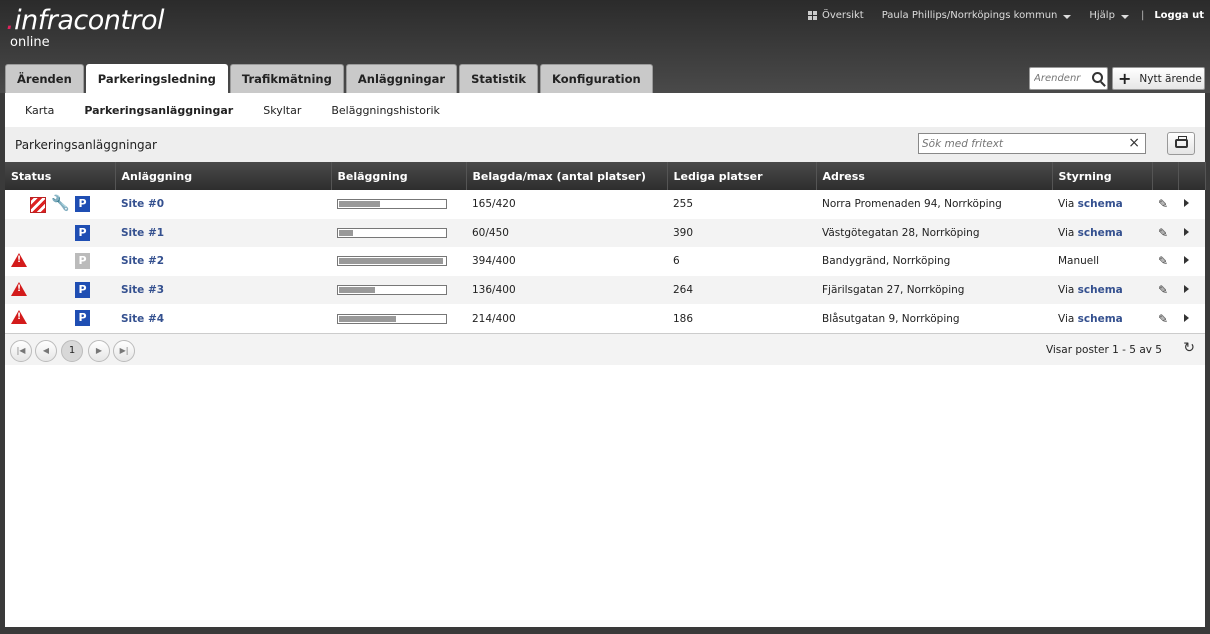  I want to click on panel-header: Parkeringsanläggningar ×, so click(605, 144).